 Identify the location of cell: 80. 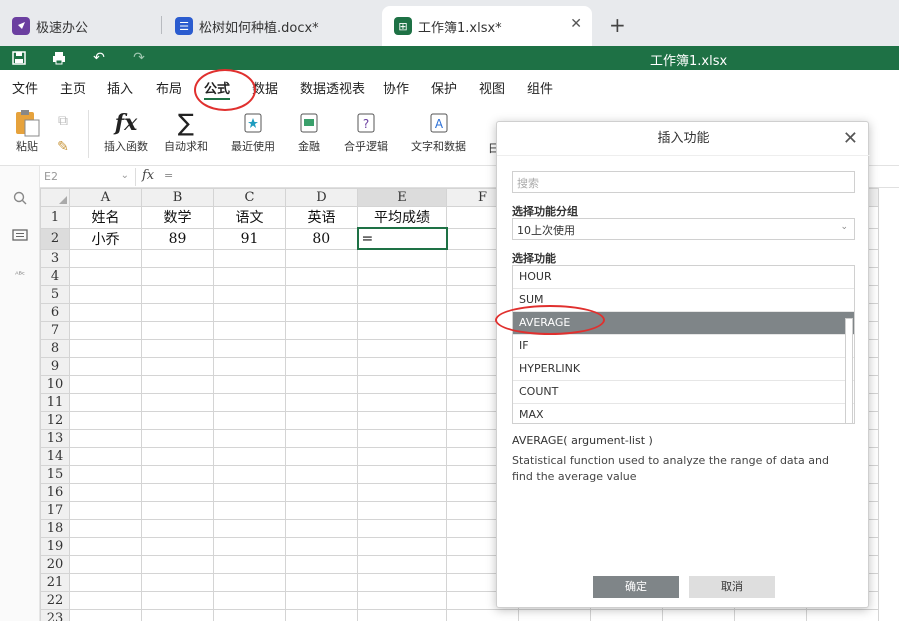
(321, 238).